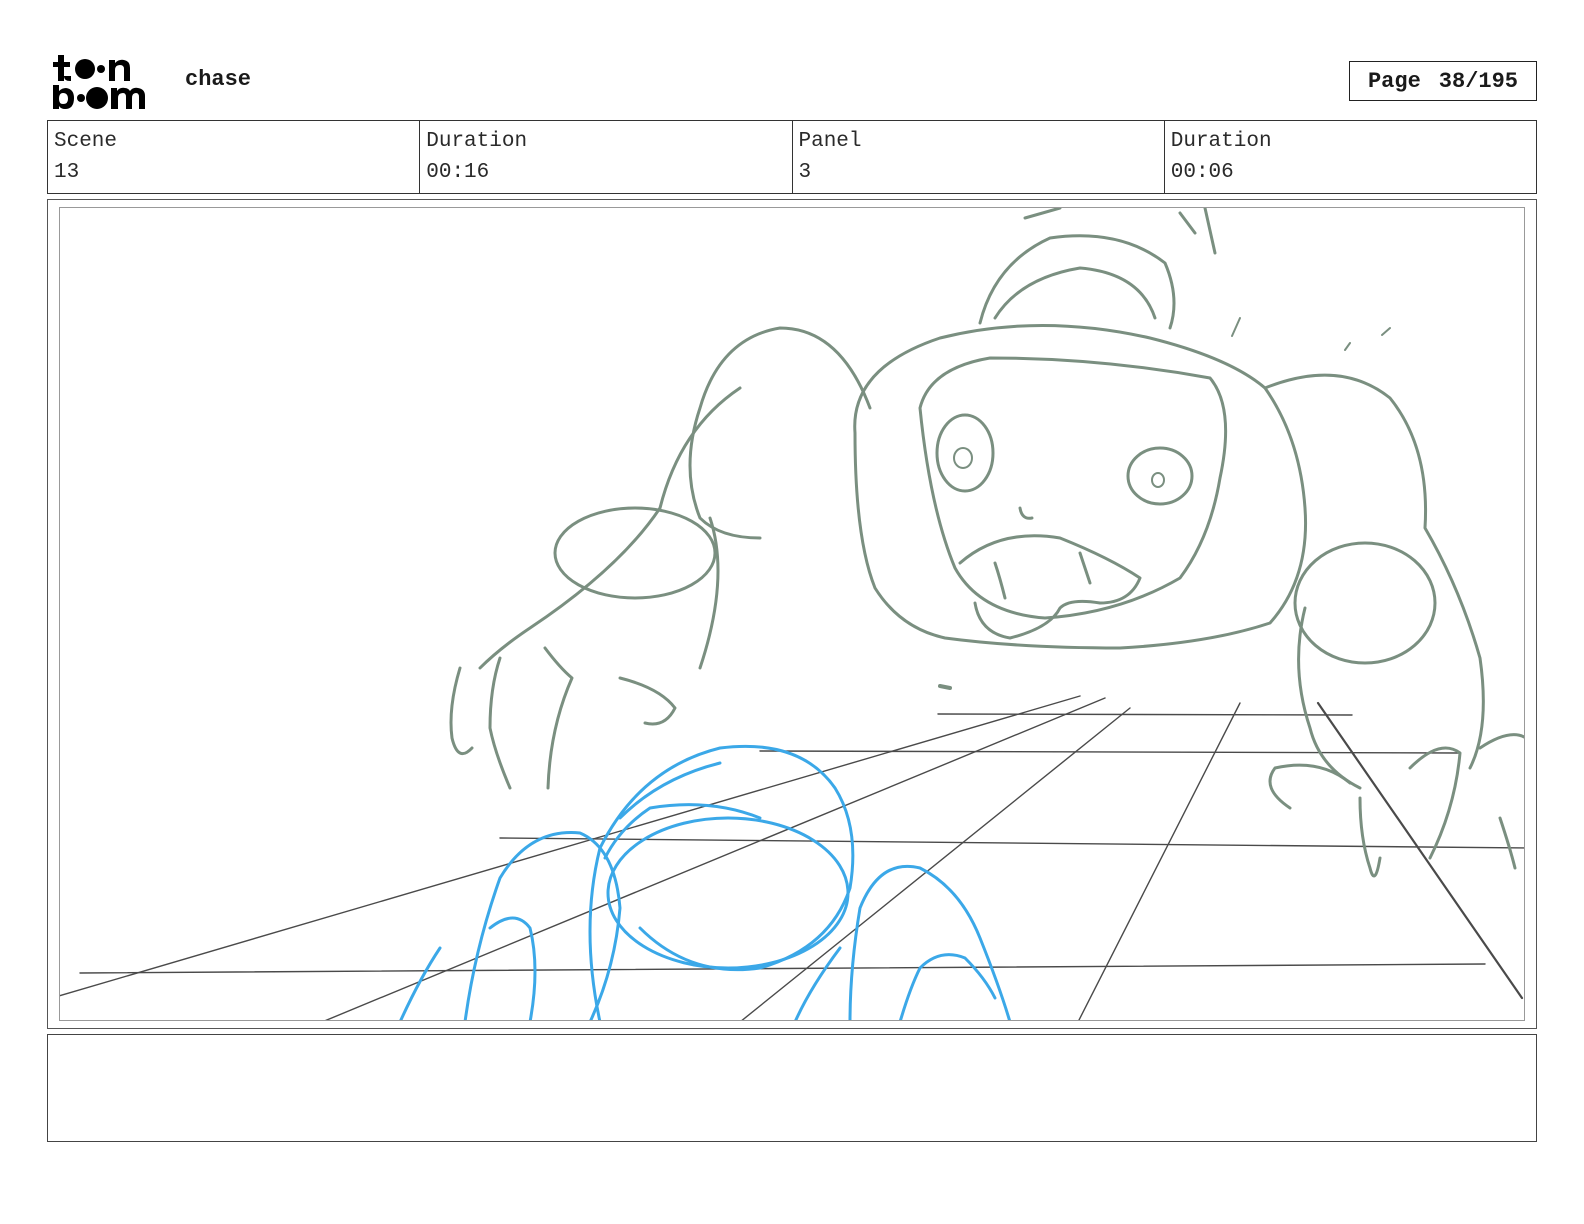  What do you see at coordinates (830, 141) in the screenshot?
I see `panel-label: Panel` at bounding box center [830, 141].